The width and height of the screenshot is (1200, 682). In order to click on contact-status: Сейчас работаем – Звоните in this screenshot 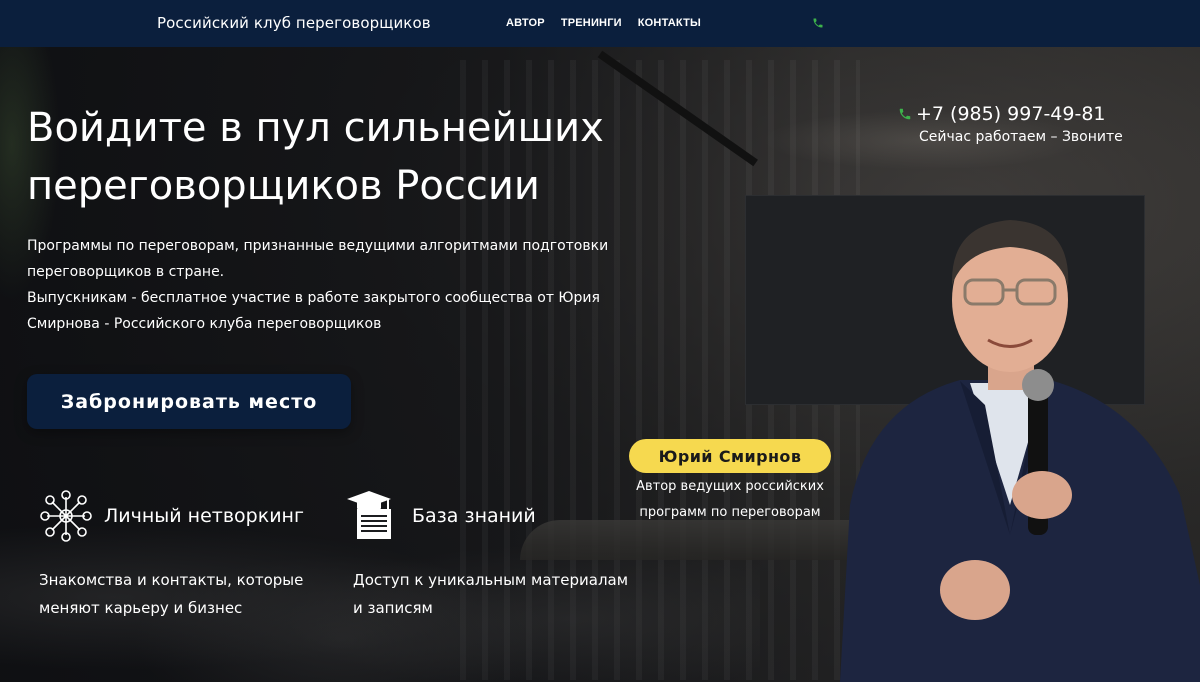, I will do `click(1021, 137)`.